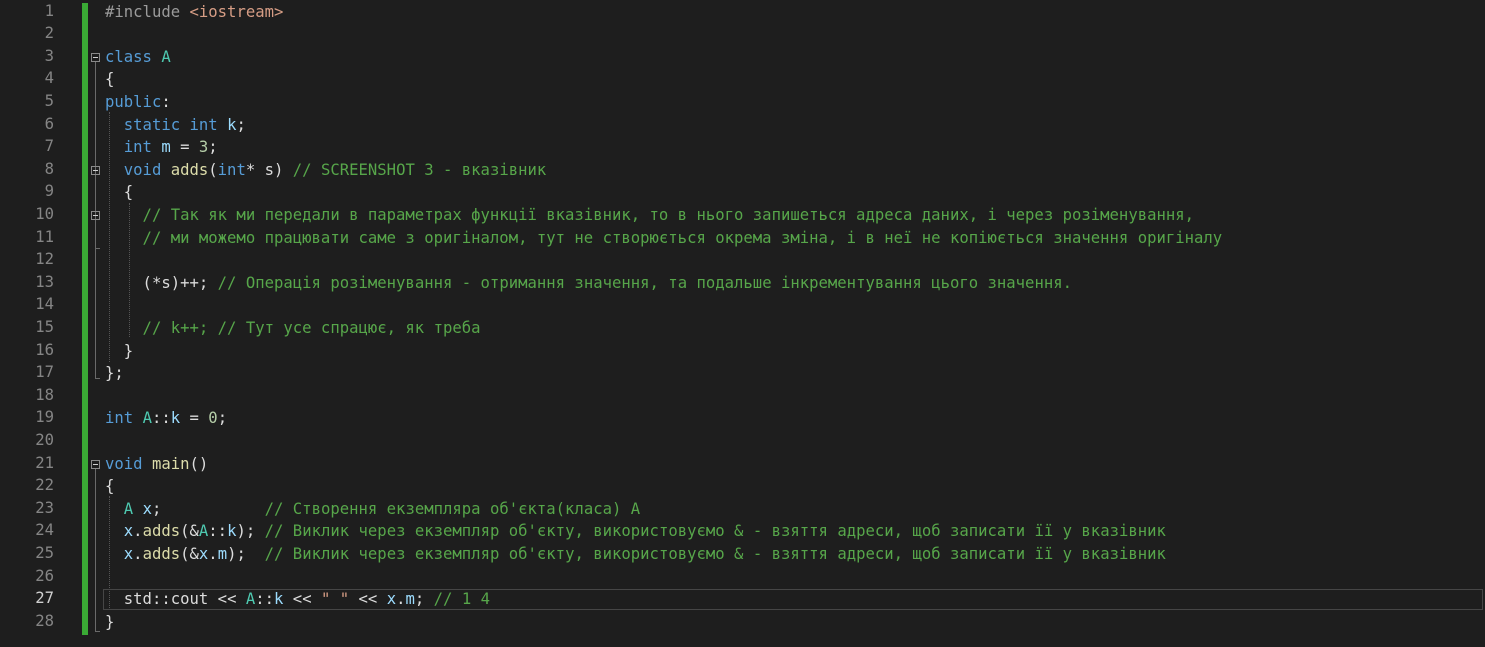 This screenshot has width=1485, height=647. What do you see at coordinates (189, 599) in the screenshot?
I see `code-token: cout` at bounding box center [189, 599].